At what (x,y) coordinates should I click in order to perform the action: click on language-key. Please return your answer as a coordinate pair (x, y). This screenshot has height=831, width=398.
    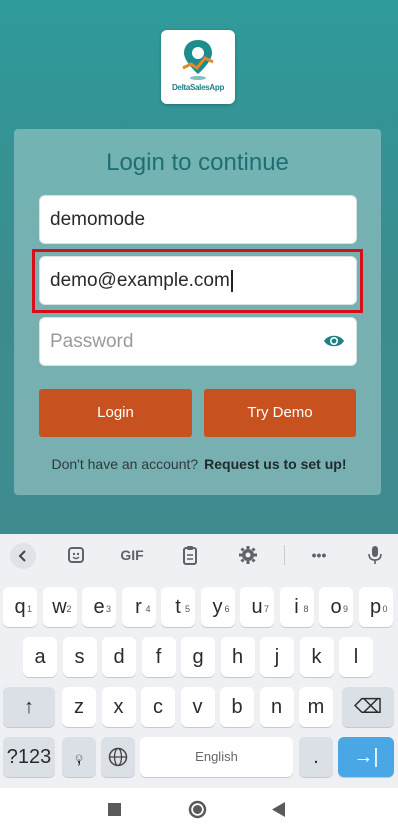
    Looking at the image, I should click on (118, 757).